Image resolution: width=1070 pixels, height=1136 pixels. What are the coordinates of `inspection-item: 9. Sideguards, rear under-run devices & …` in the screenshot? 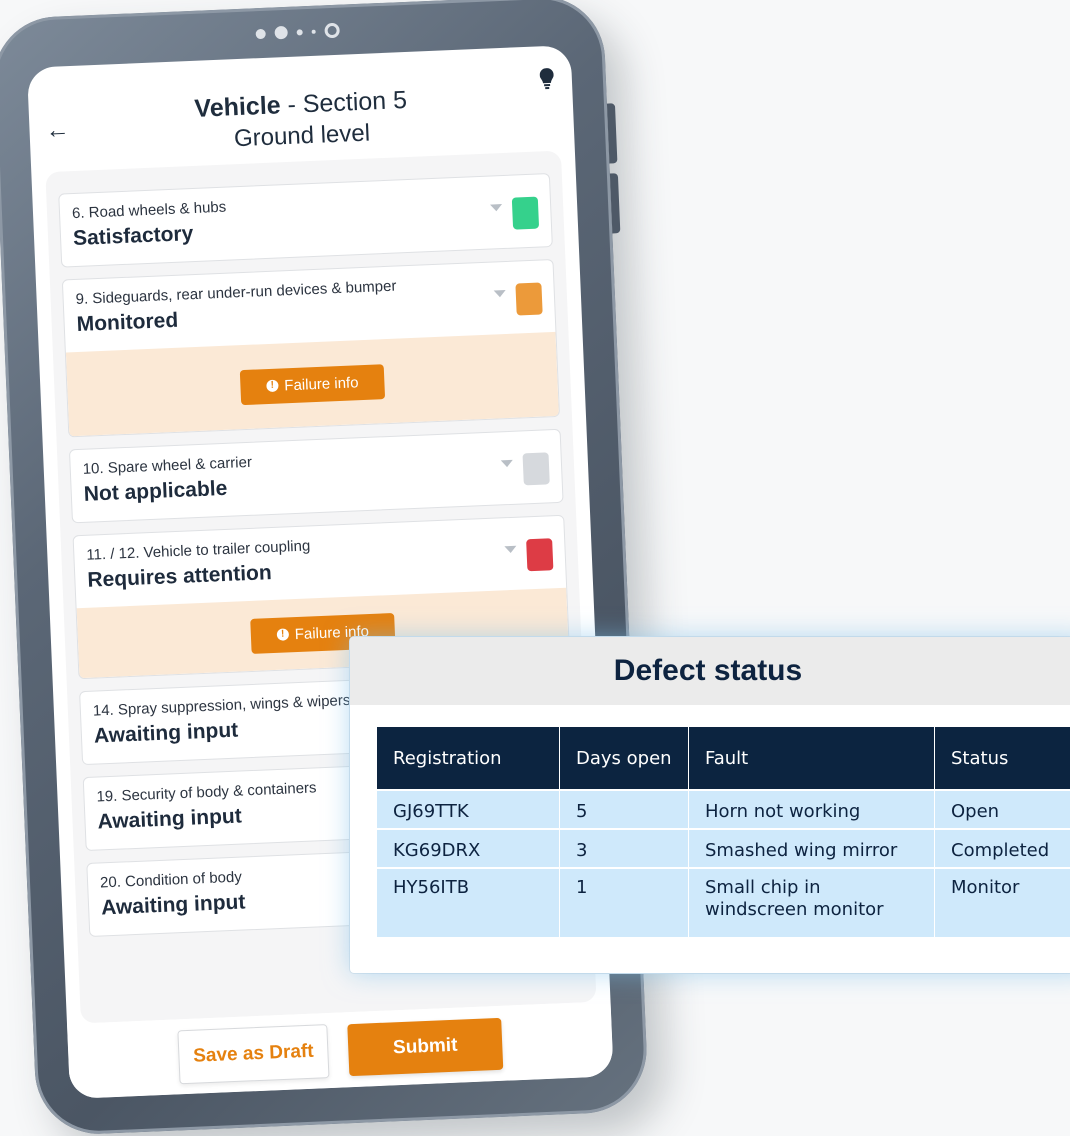 It's located at (311, 348).